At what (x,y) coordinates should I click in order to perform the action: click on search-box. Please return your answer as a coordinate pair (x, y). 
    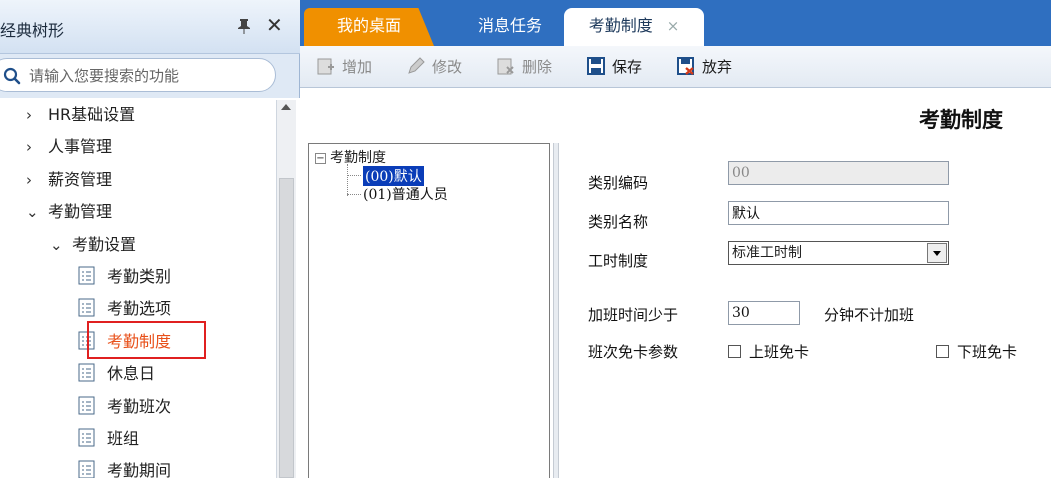
    Looking at the image, I should click on (138, 75).